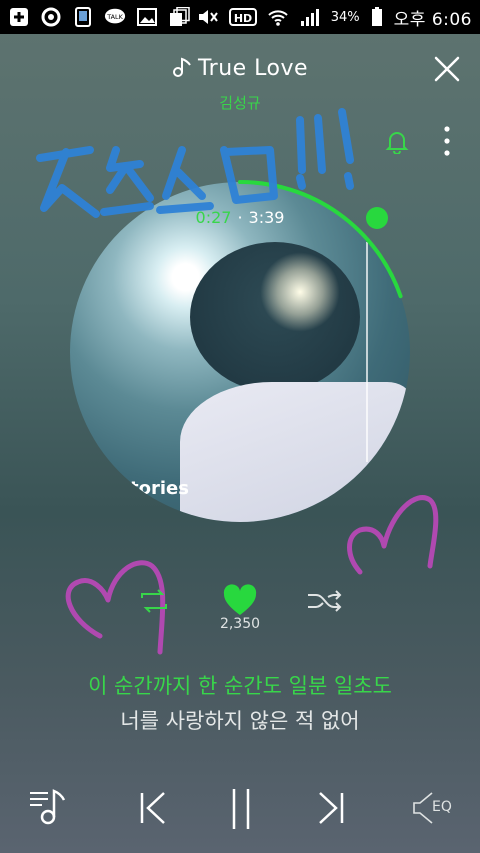 The height and width of the screenshot is (853, 480). What do you see at coordinates (51, 17) in the screenshot?
I see `circle-icon` at bounding box center [51, 17].